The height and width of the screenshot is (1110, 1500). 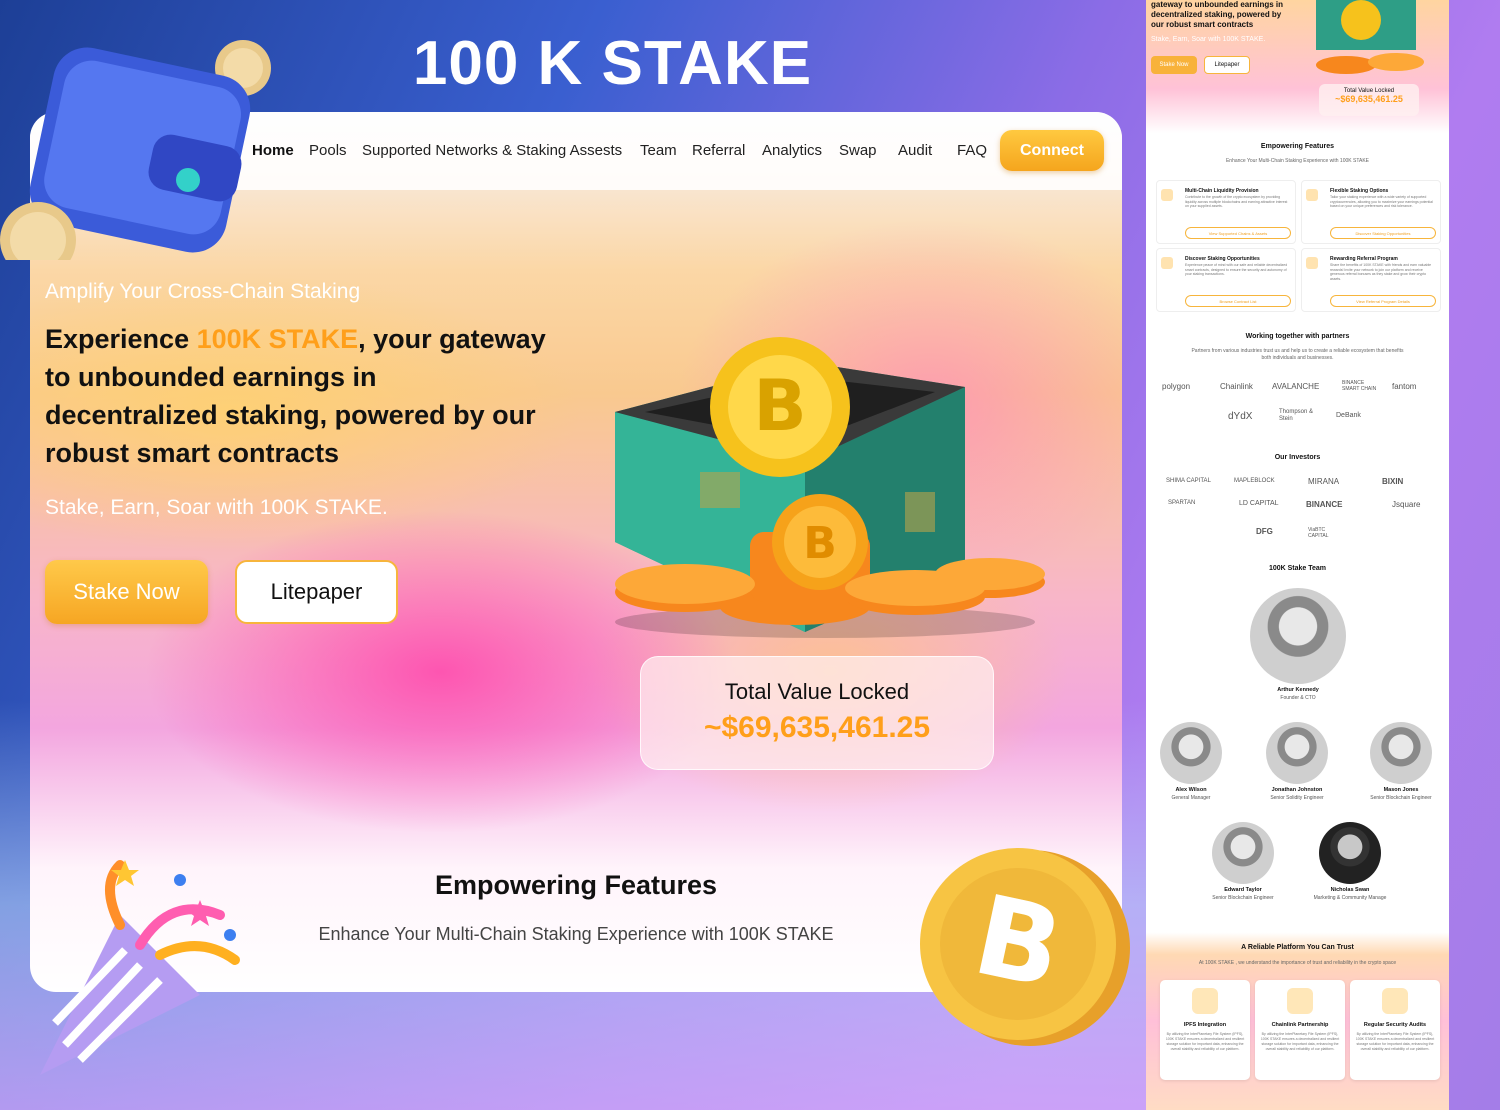 What do you see at coordinates (1404, 386) in the screenshot?
I see `partner-logo: fantom` at bounding box center [1404, 386].